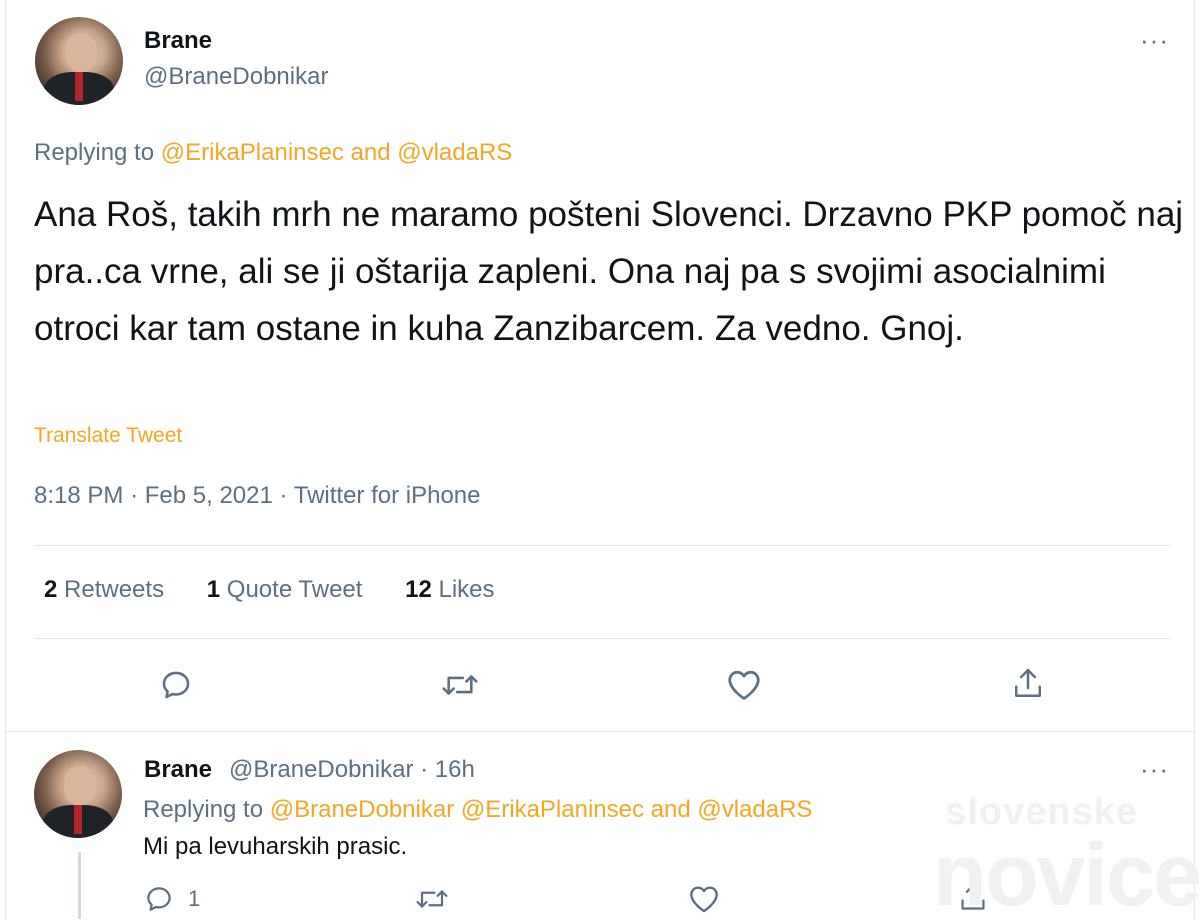 Image resolution: width=1200 pixels, height=924 pixels. I want to click on share-icon, so click(1028, 683).